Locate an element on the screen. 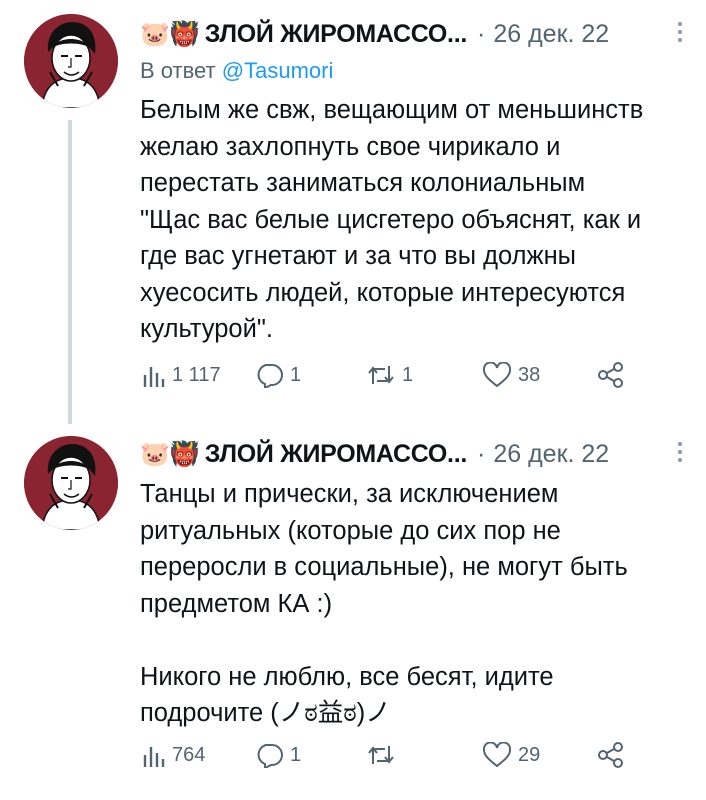  retweet-button: 1 is located at coordinates (389, 375).